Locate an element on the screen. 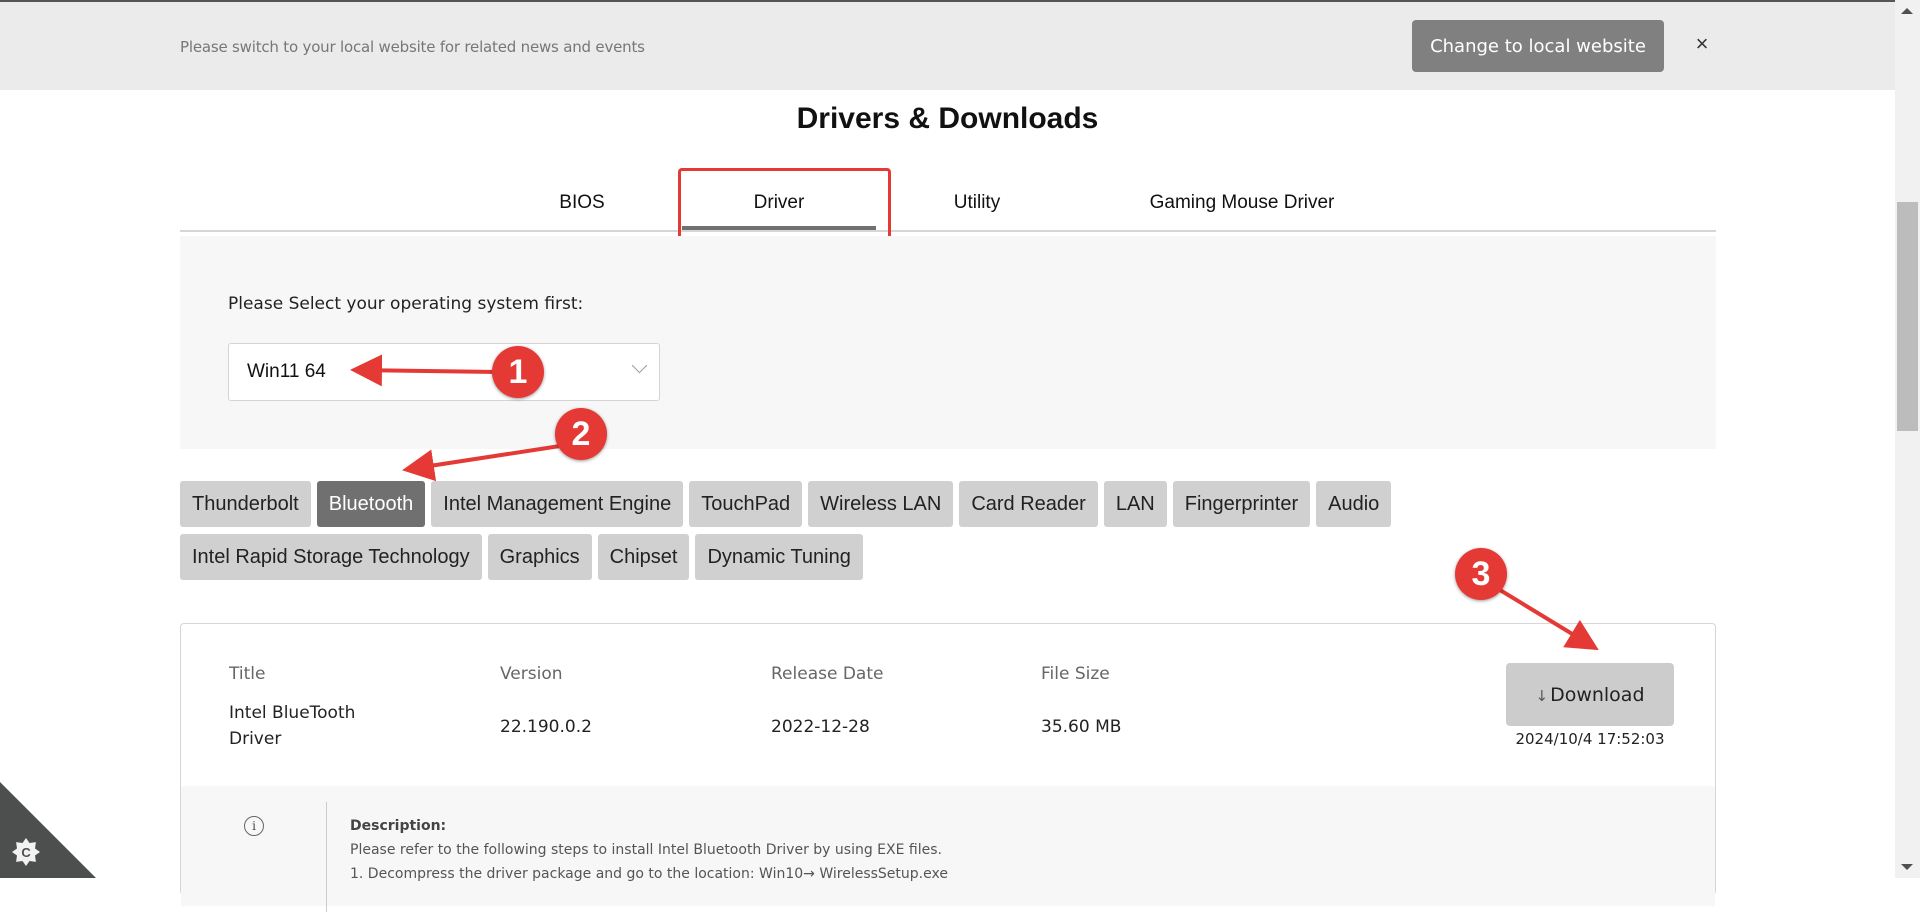 This screenshot has width=1920, height=912. category-intel-rapid-storage: Intel Rapid Storage Technology is located at coordinates (331, 557).